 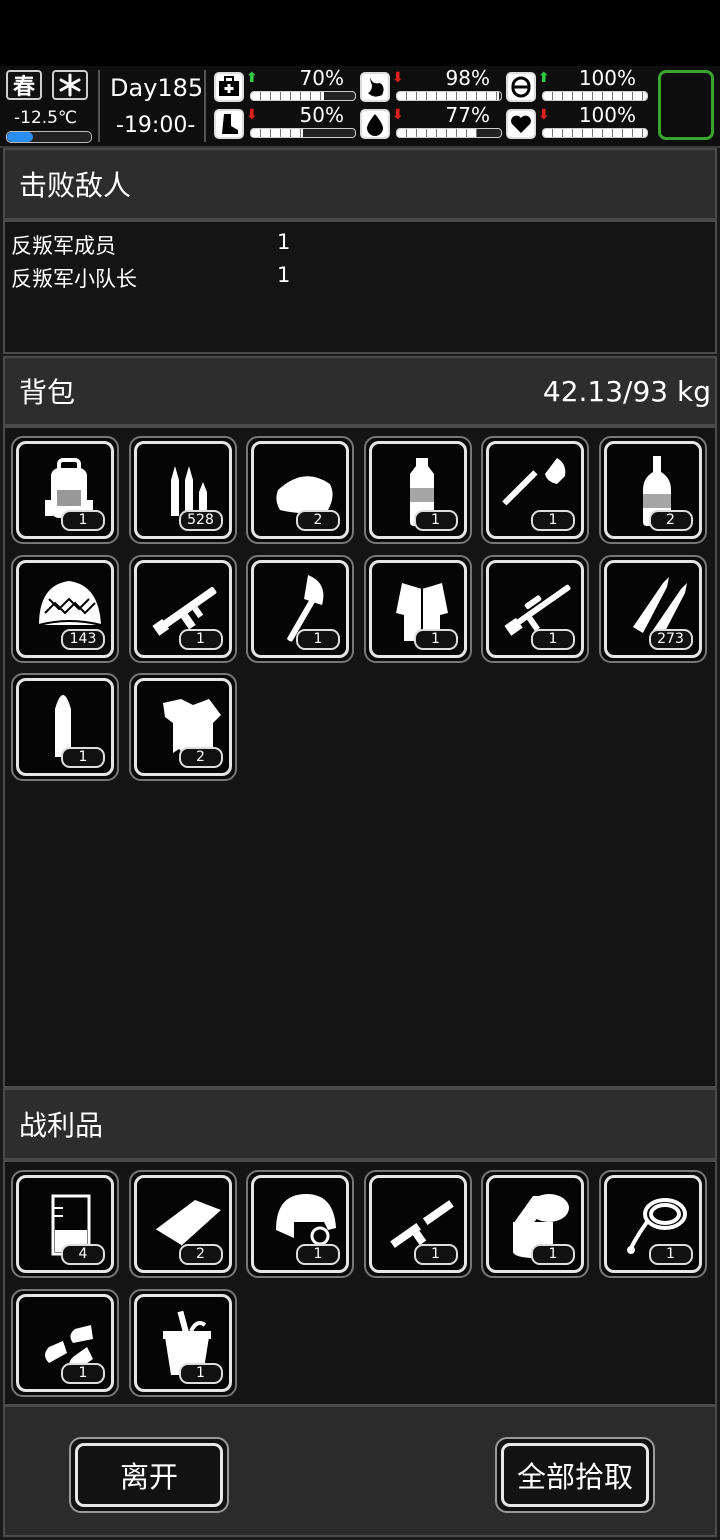 What do you see at coordinates (626, 391) in the screenshot?
I see `backpack-weight: 42.13/93 kg` at bounding box center [626, 391].